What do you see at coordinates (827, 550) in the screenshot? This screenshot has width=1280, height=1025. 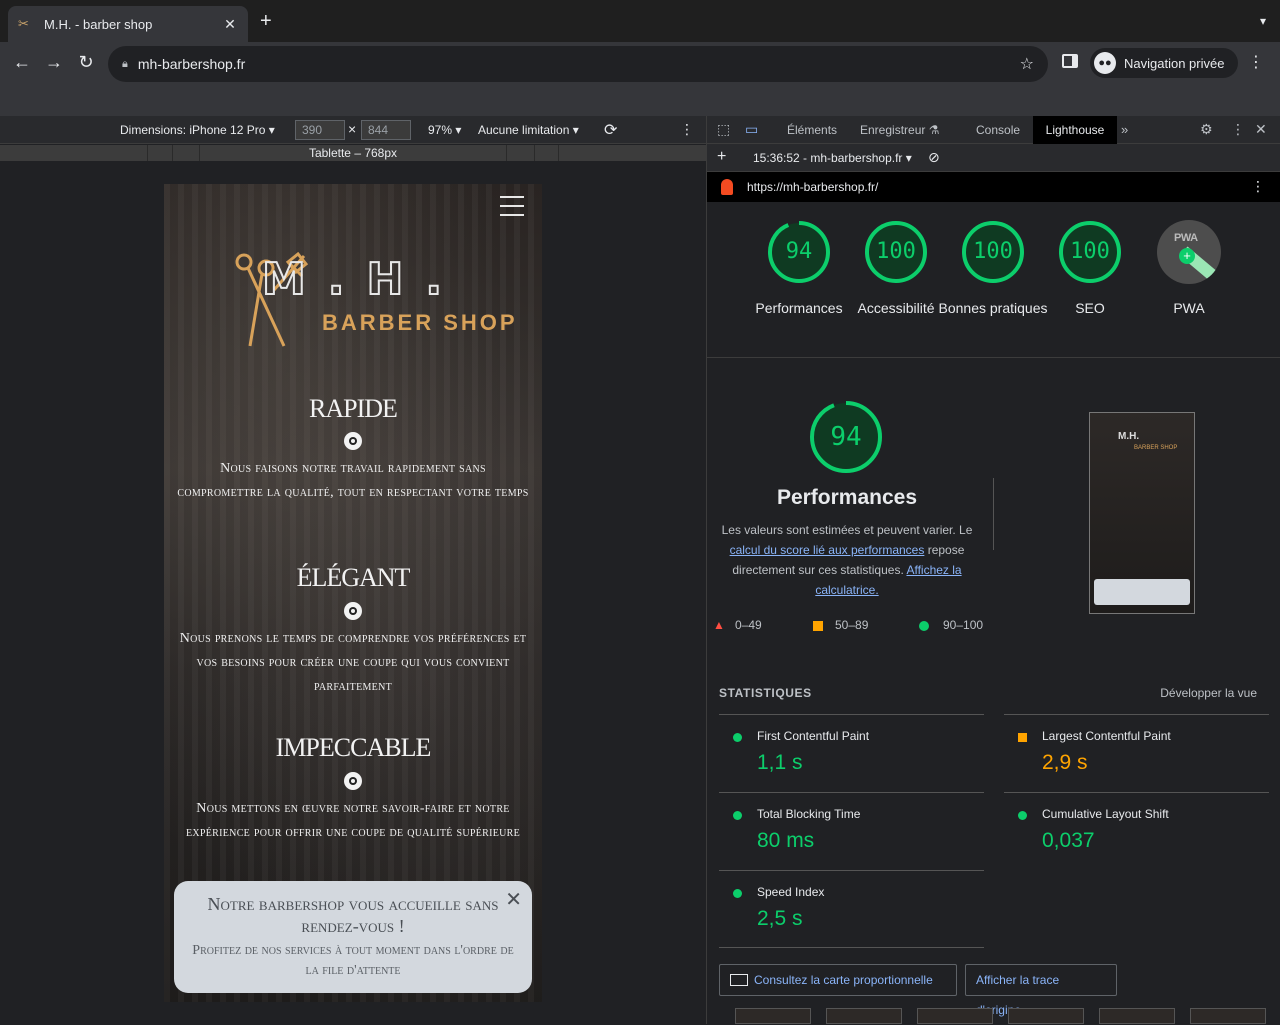 I see `score-calc-link: calcul du score lié aux performances` at bounding box center [827, 550].